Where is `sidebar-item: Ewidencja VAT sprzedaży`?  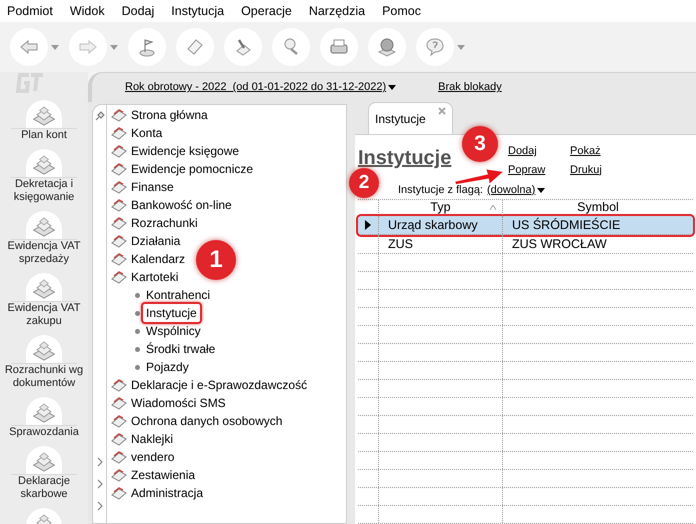 sidebar-item: Ewidencja VAT sprzedaży is located at coordinates (44, 239).